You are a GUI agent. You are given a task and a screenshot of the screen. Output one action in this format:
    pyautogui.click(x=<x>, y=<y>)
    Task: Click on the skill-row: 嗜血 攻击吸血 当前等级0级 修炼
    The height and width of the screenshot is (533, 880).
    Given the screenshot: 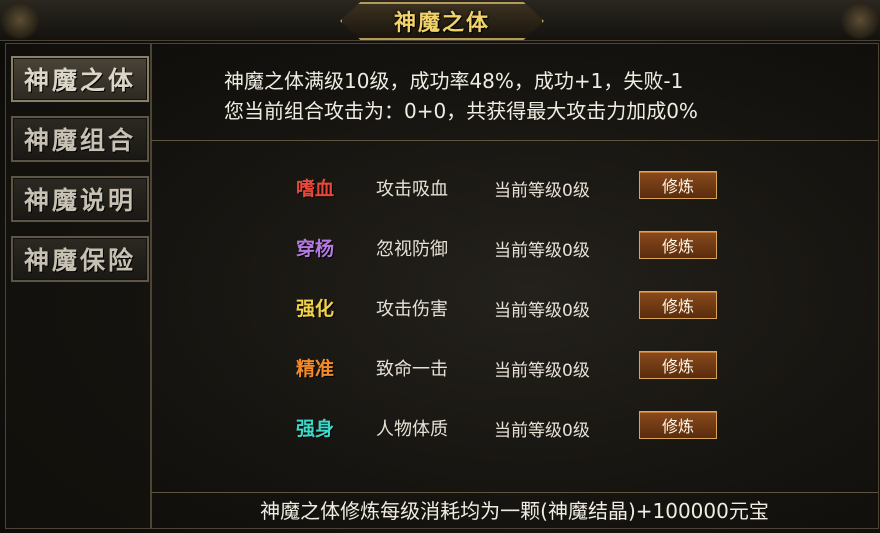 What is the action you would take?
    pyautogui.click(x=514, y=186)
    